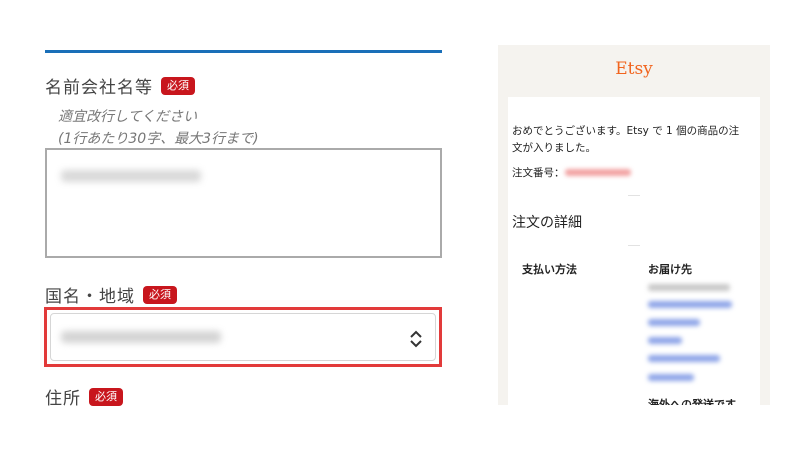 The image size is (812, 457). Describe the element at coordinates (99, 88) in the screenshot. I see `name-field-label-text: 名前会社名等` at that location.